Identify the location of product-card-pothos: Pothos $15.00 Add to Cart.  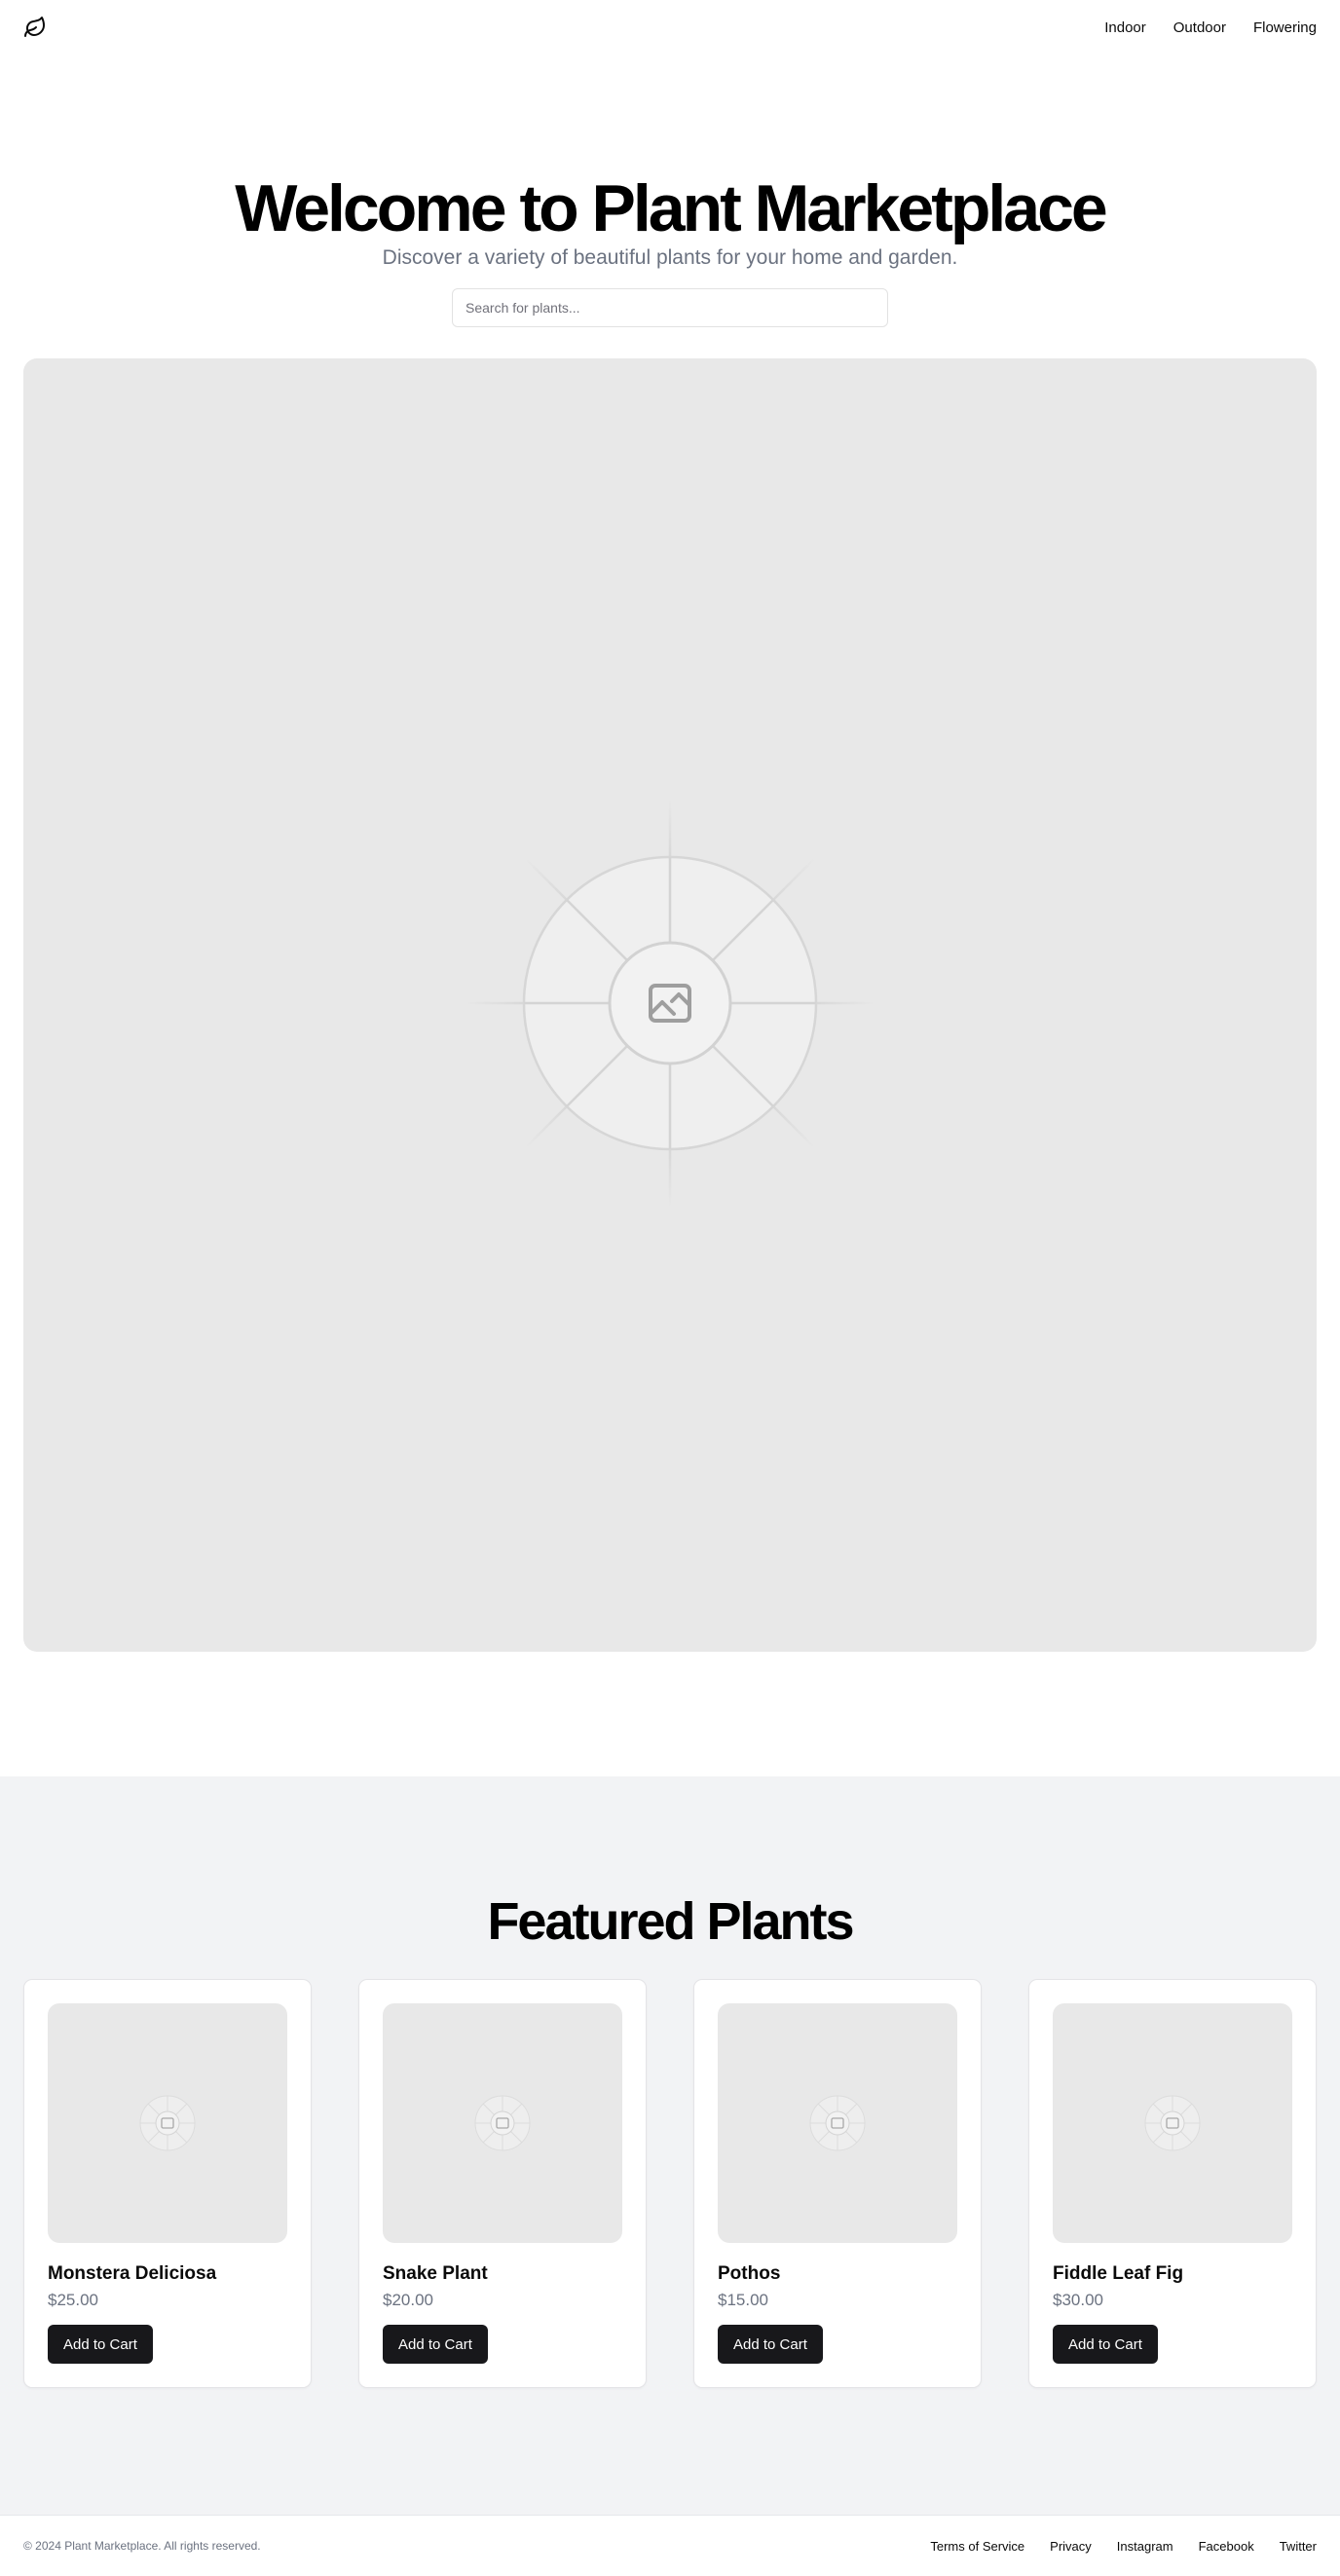
(837, 2183).